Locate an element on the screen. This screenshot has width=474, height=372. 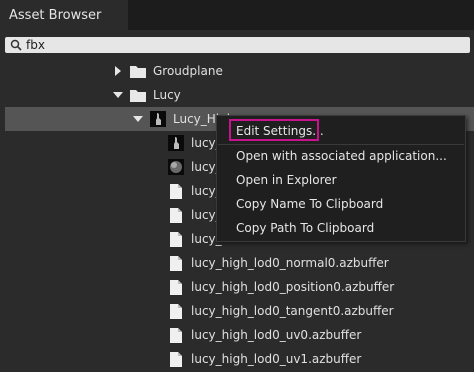
menu-item-label: Copy Path To Clipboard is located at coordinates (305, 228).